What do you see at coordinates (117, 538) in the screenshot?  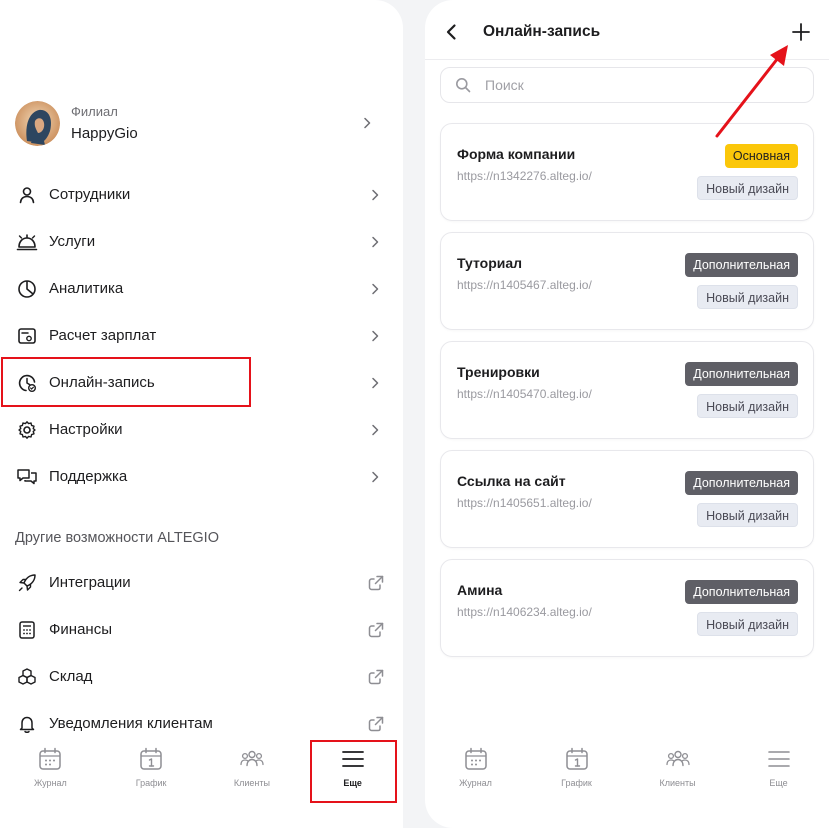 I see `section-title-other: Другие возможности ALTEGIO` at bounding box center [117, 538].